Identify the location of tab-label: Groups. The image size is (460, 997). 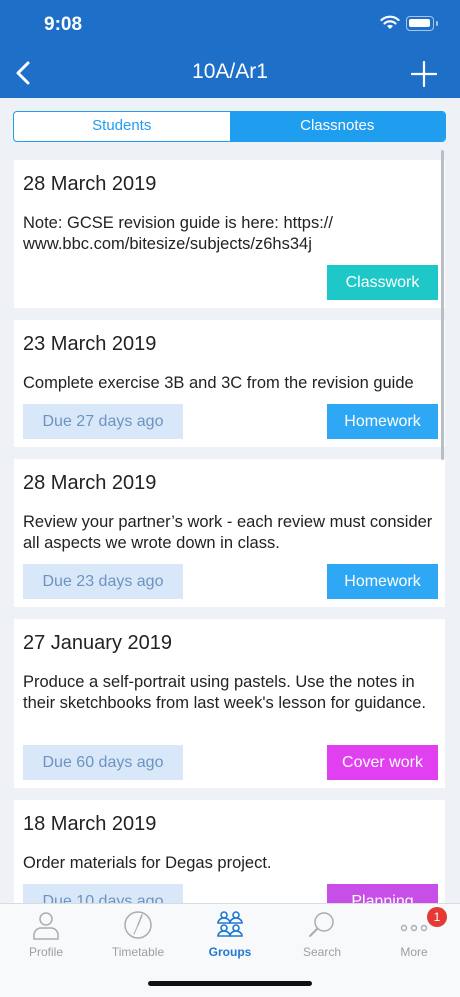
(230, 952).